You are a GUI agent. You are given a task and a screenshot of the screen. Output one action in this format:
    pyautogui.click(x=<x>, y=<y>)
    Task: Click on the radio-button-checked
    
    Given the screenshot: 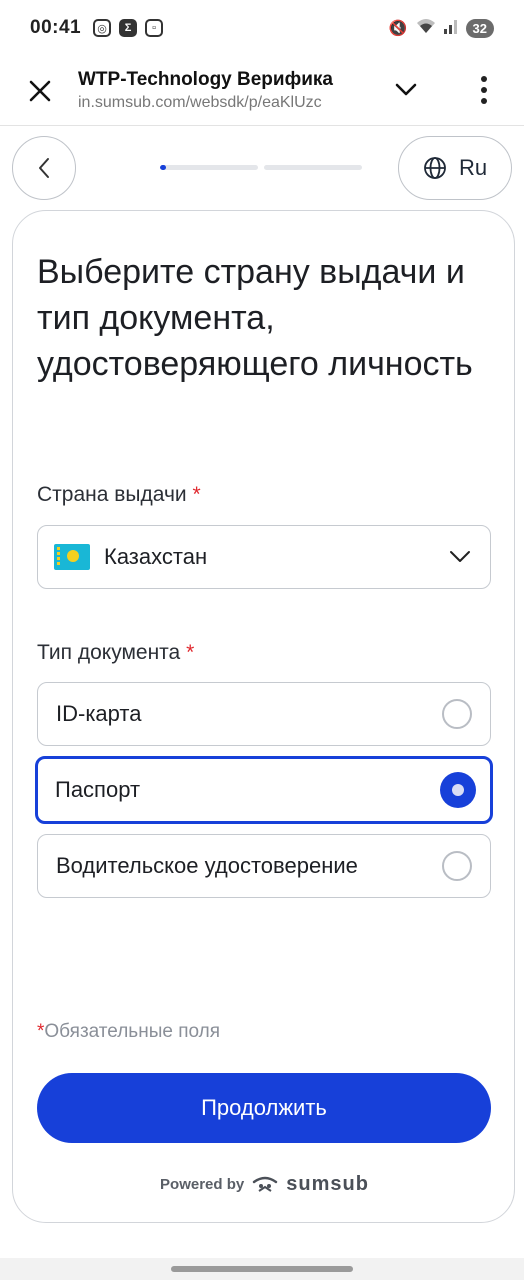 What is the action you would take?
    pyautogui.click(x=458, y=790)
    